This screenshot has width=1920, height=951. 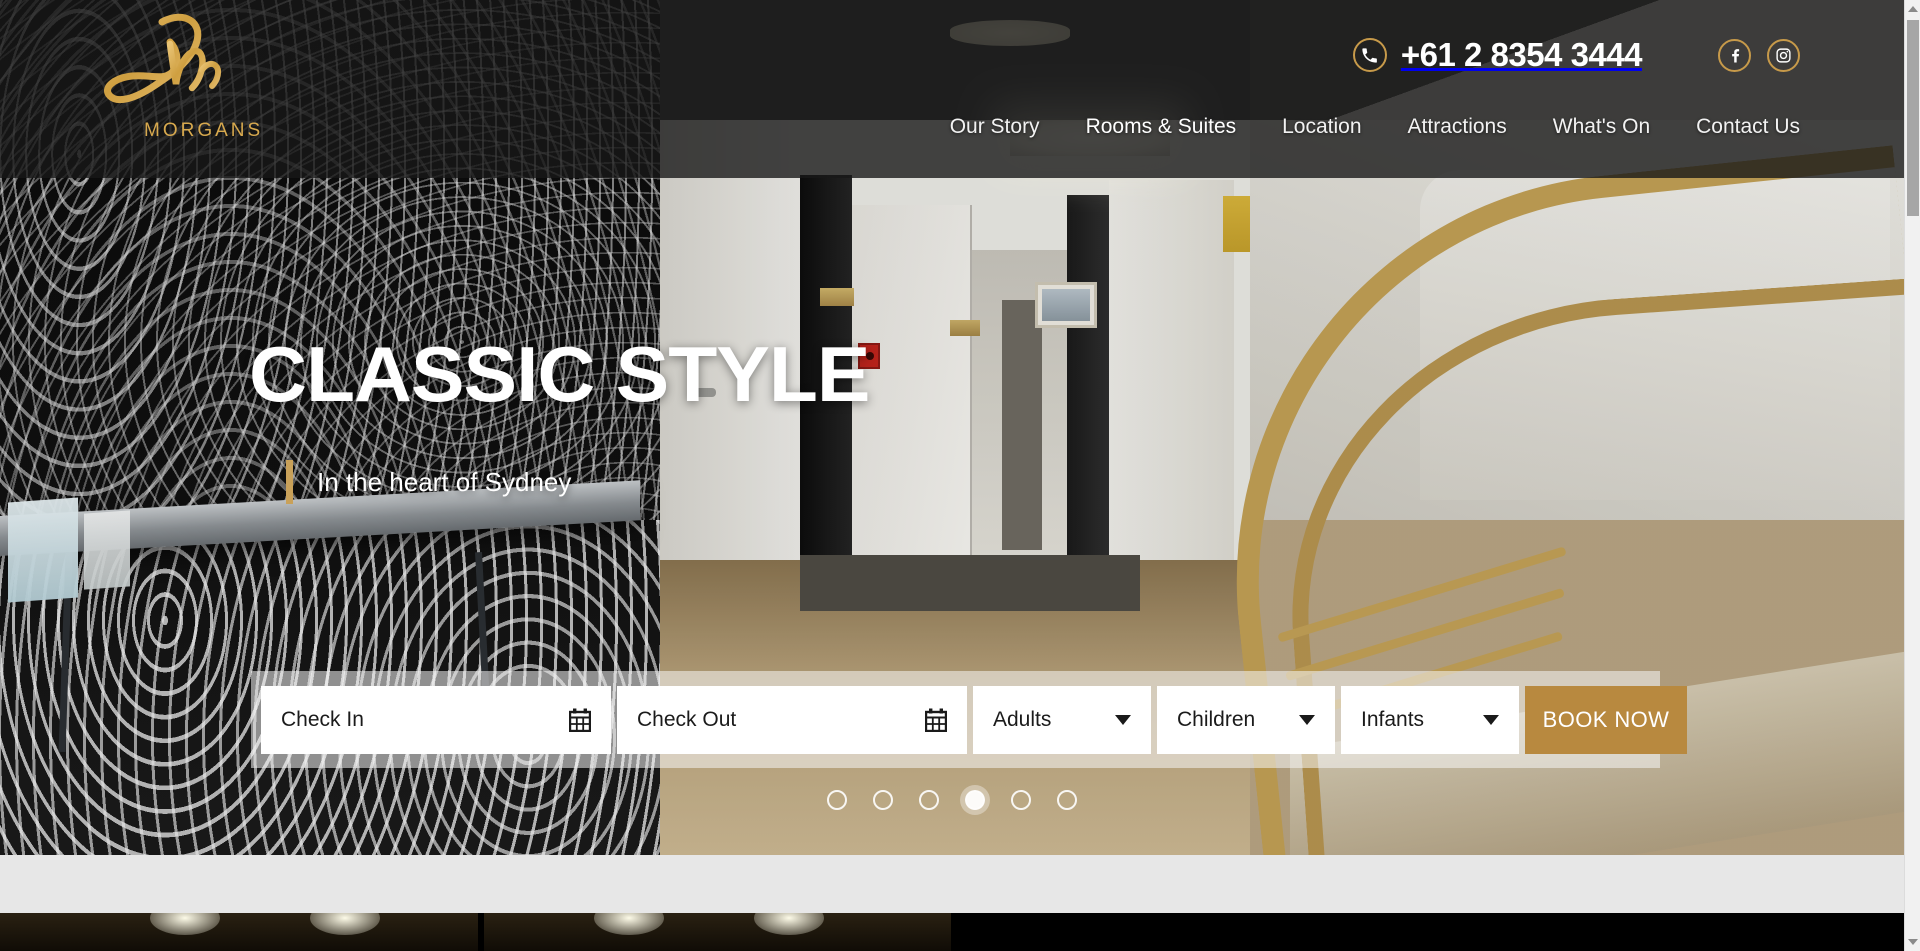 What do you see at coordinates (1606, 720) in the screenshot?
I see `book-now-button: BOOK NOW` at bounding box center [1606, 720].